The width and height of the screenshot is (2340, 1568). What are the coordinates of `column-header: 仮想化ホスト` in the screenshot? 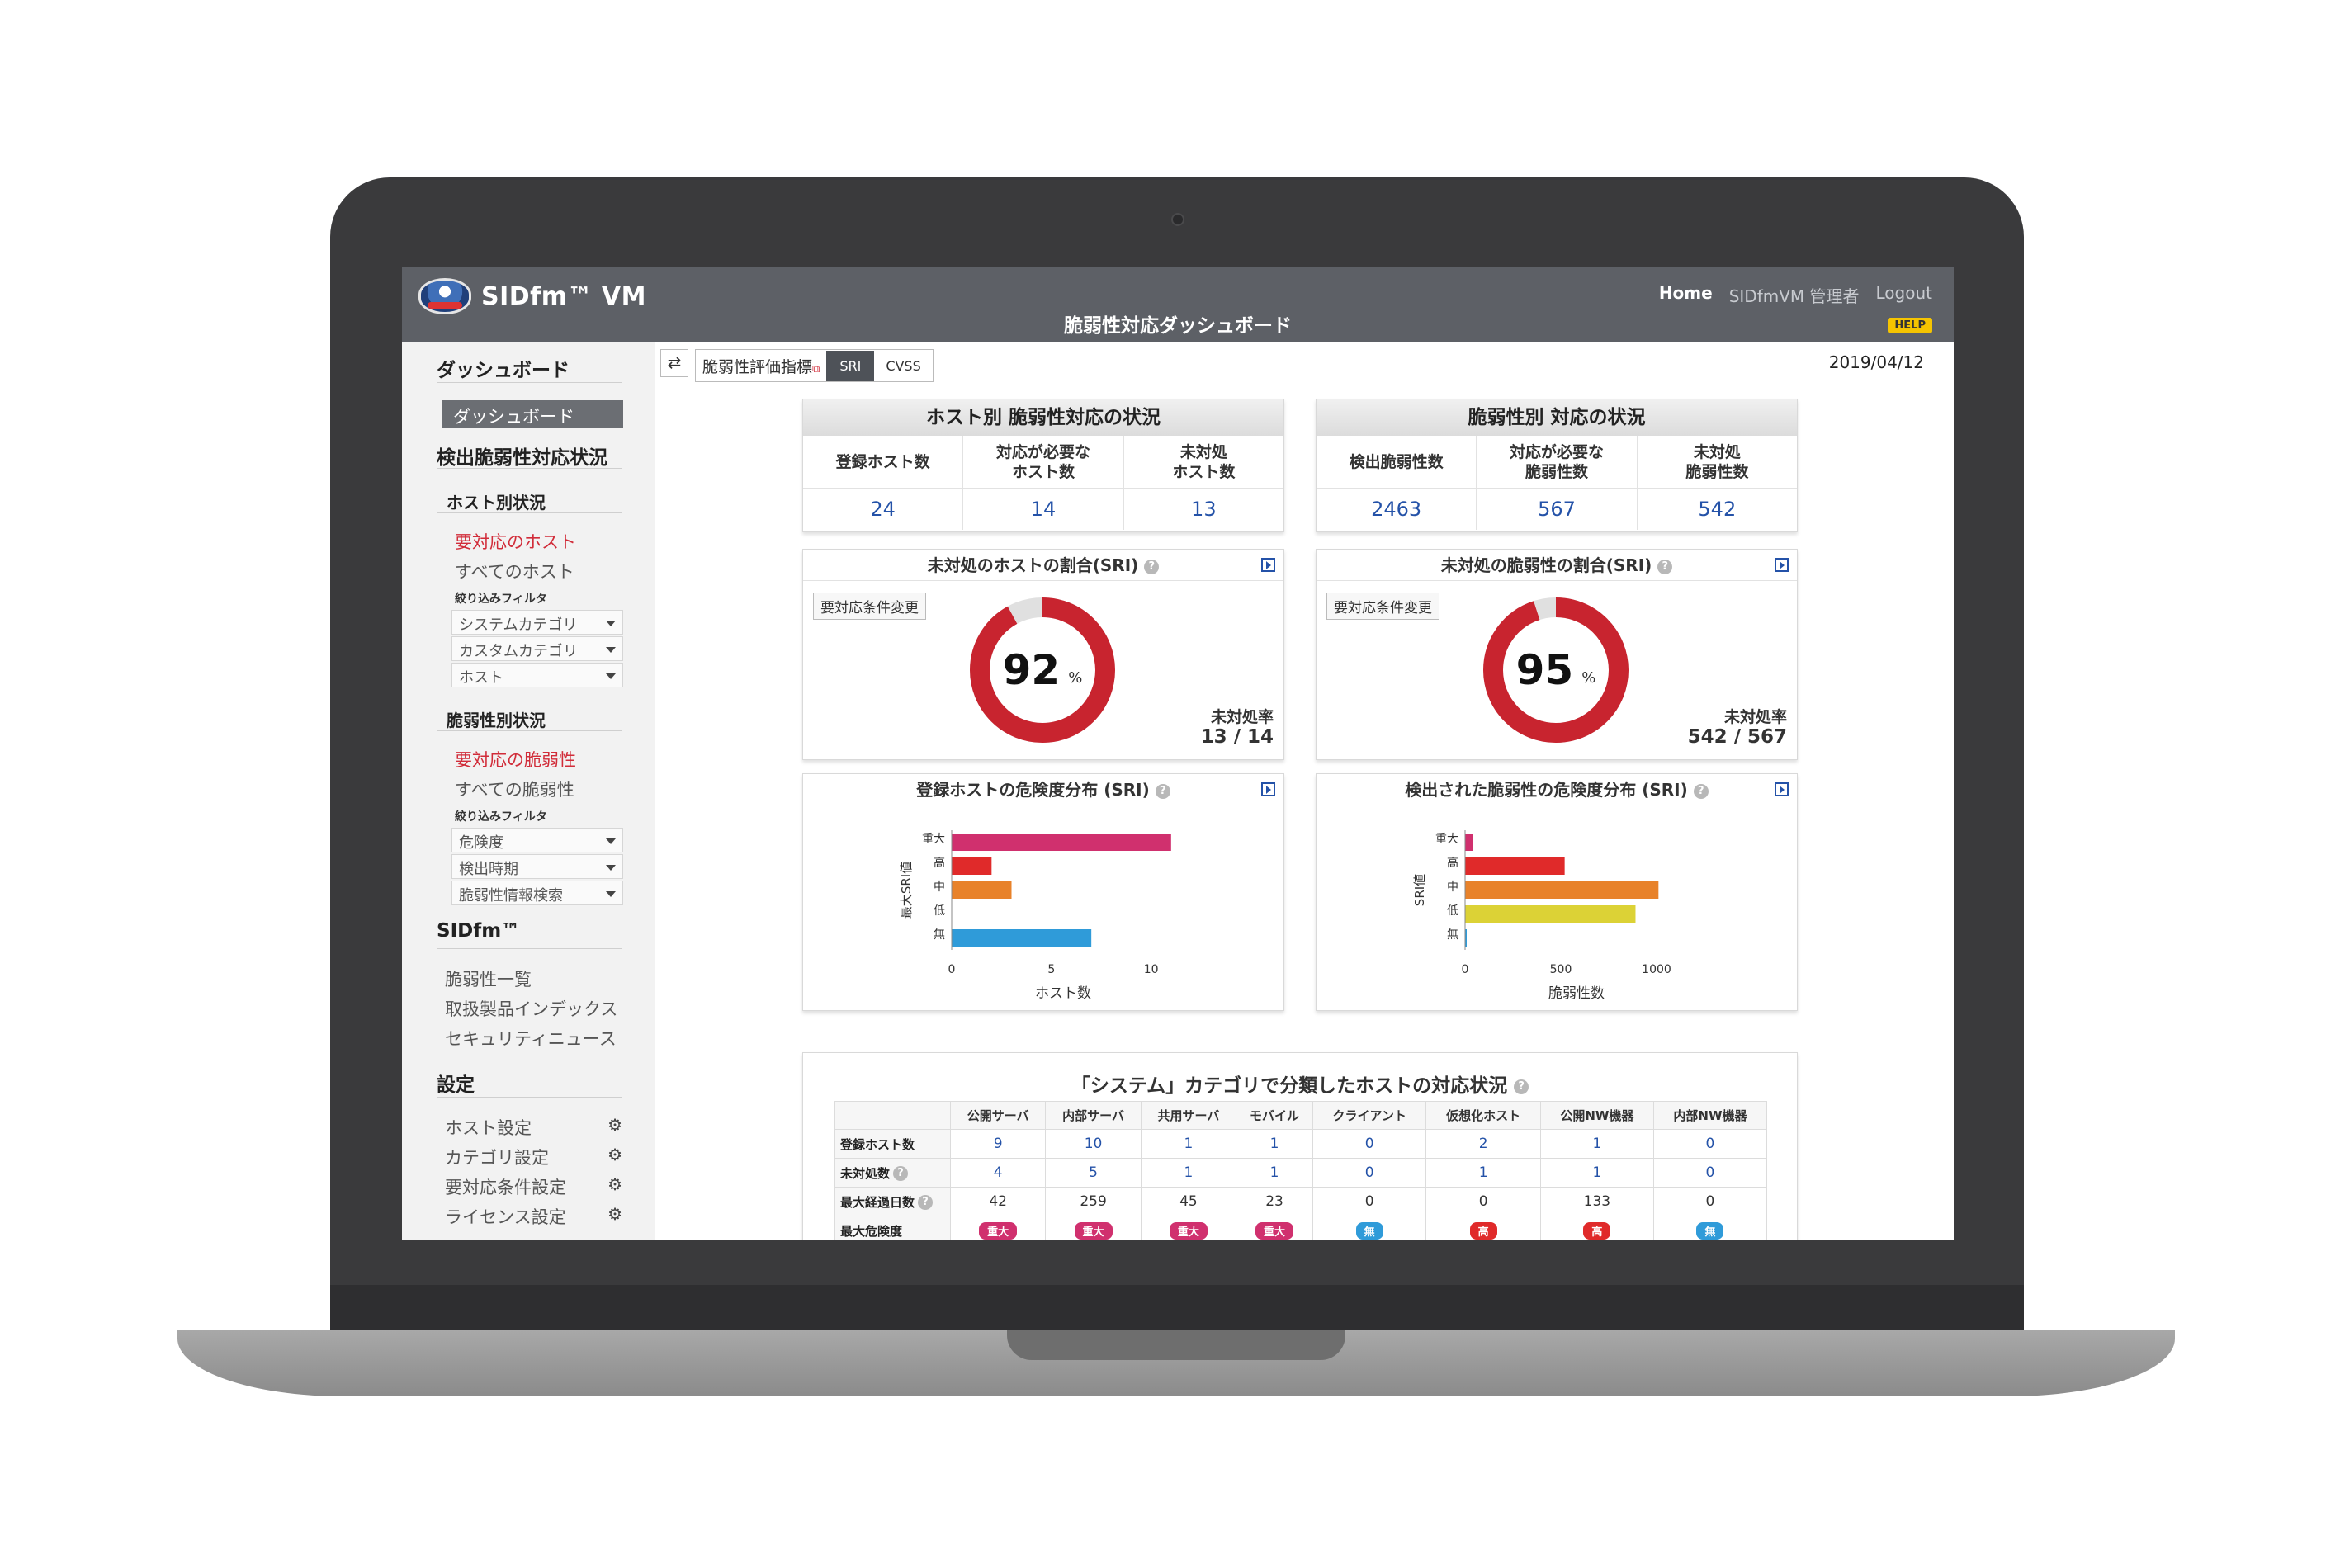 It's located at (1483, 1115).